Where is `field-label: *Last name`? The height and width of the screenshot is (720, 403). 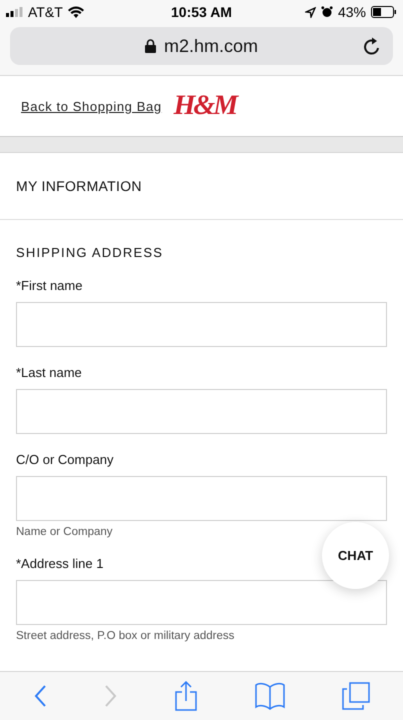 field-label: *Last name is located at coordinates (49, 372).